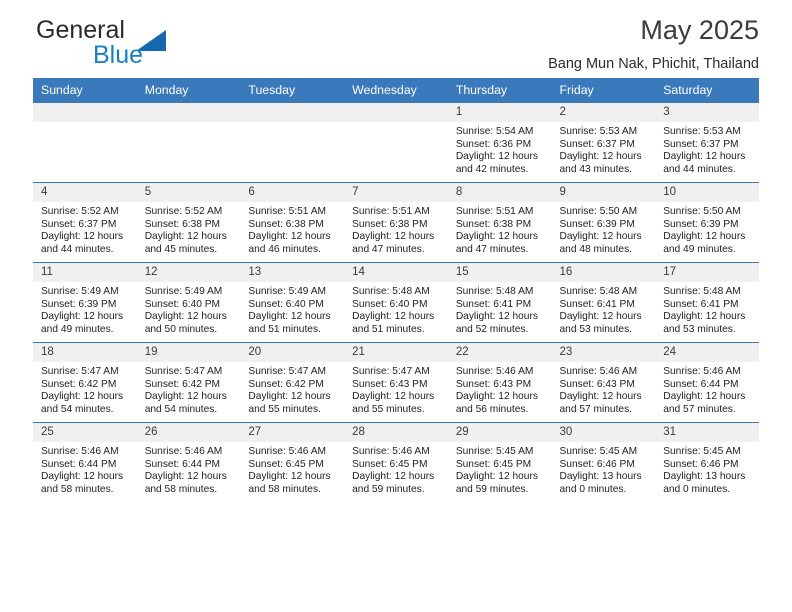 Image resolution: width=792 pixels, height=612 pixels. I want to click on day-number: 27, so click(292, 432).